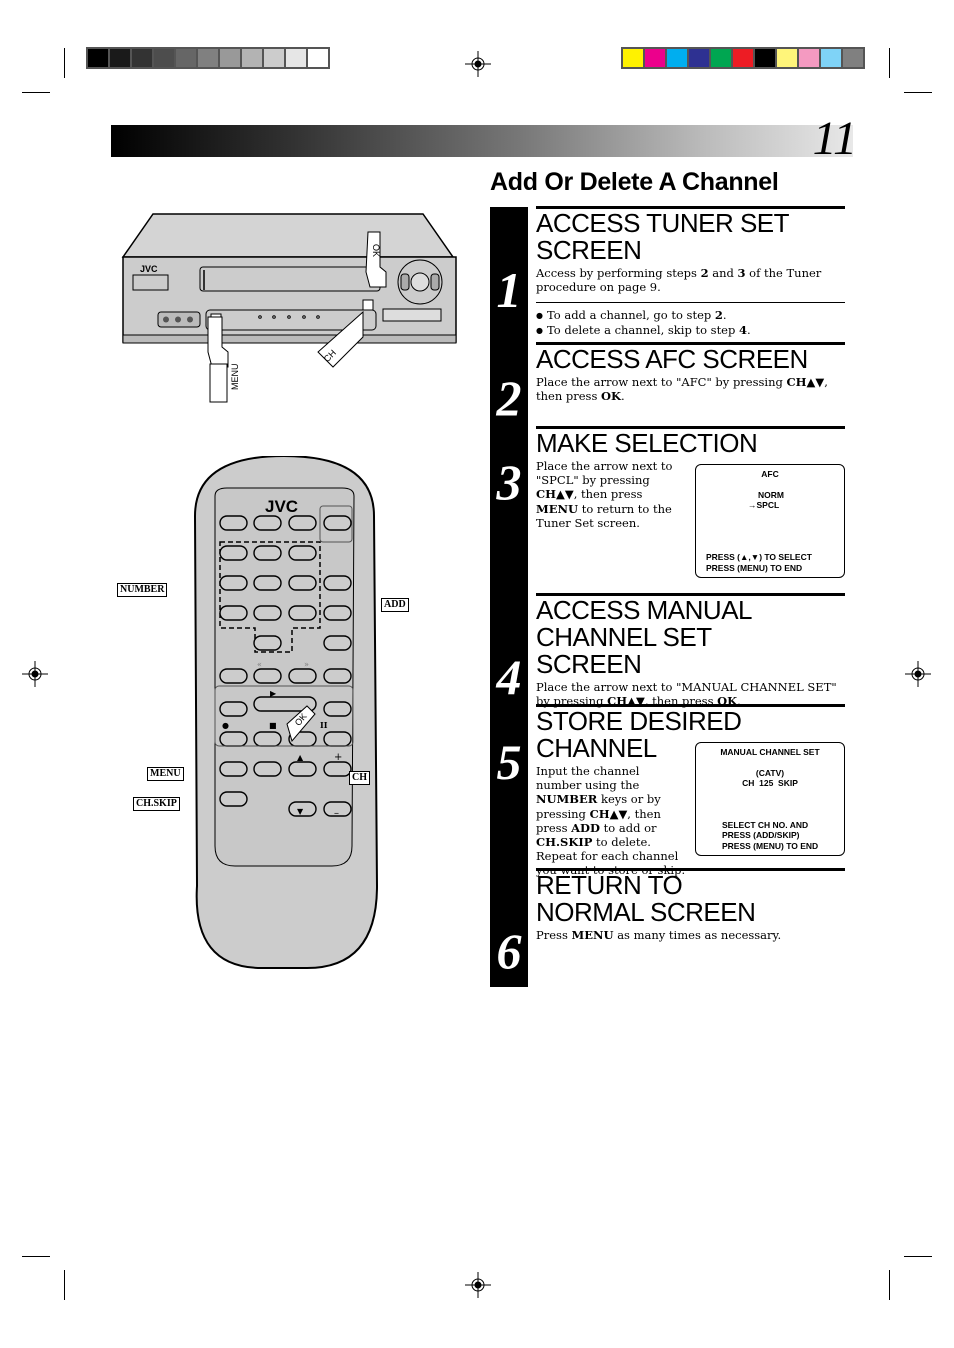  Describe the element at coordinates (286, 712) in the screenshot. I see `remote-control-illustration: JVC « » ▶ ● ■ II ▲ ▼ + – OK` at that location.